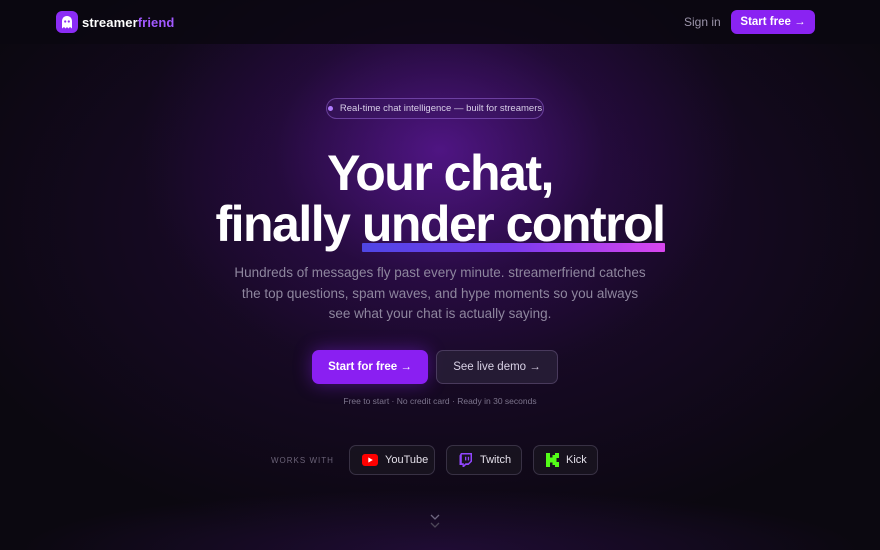  What do you see at coordinates (156, 22) in the screenshot?
I see `brand-name-part2: friend` at bounding box center [156, 22].